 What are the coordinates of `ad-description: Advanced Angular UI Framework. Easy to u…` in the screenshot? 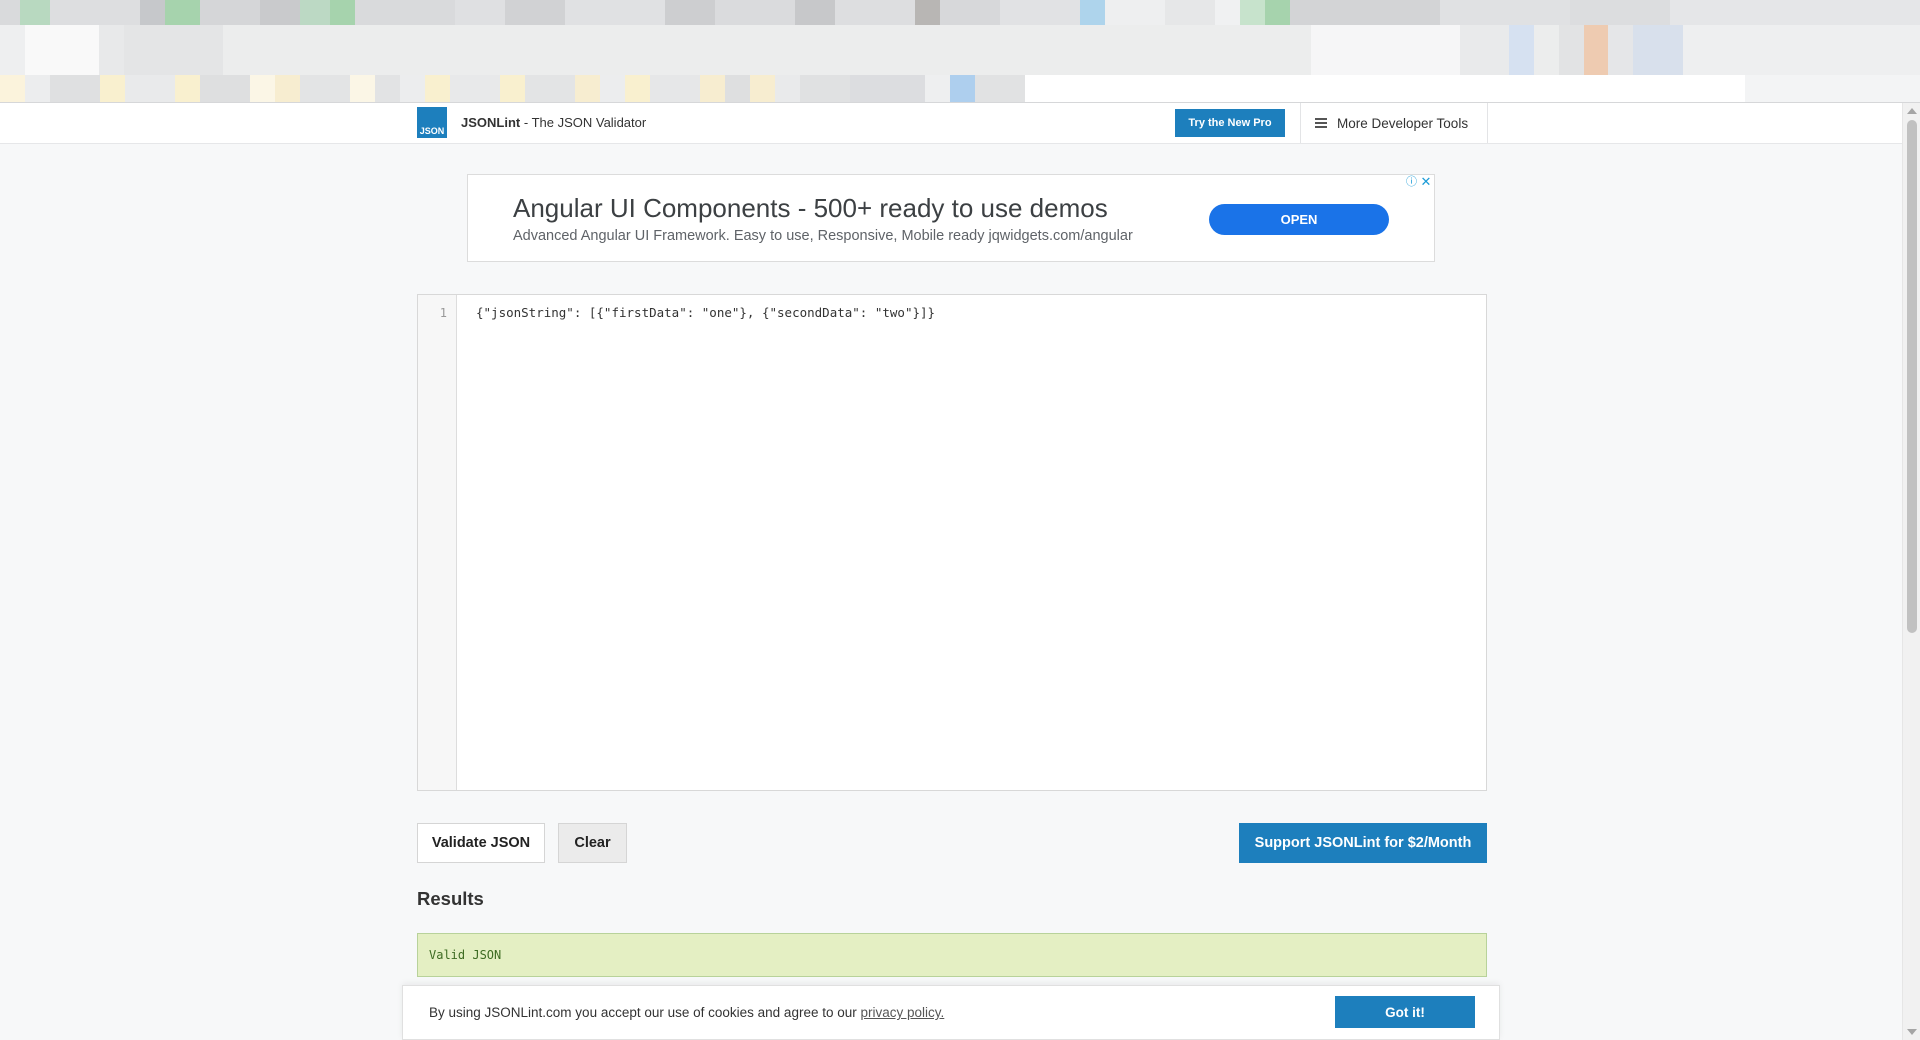 It's located at (823, 236).